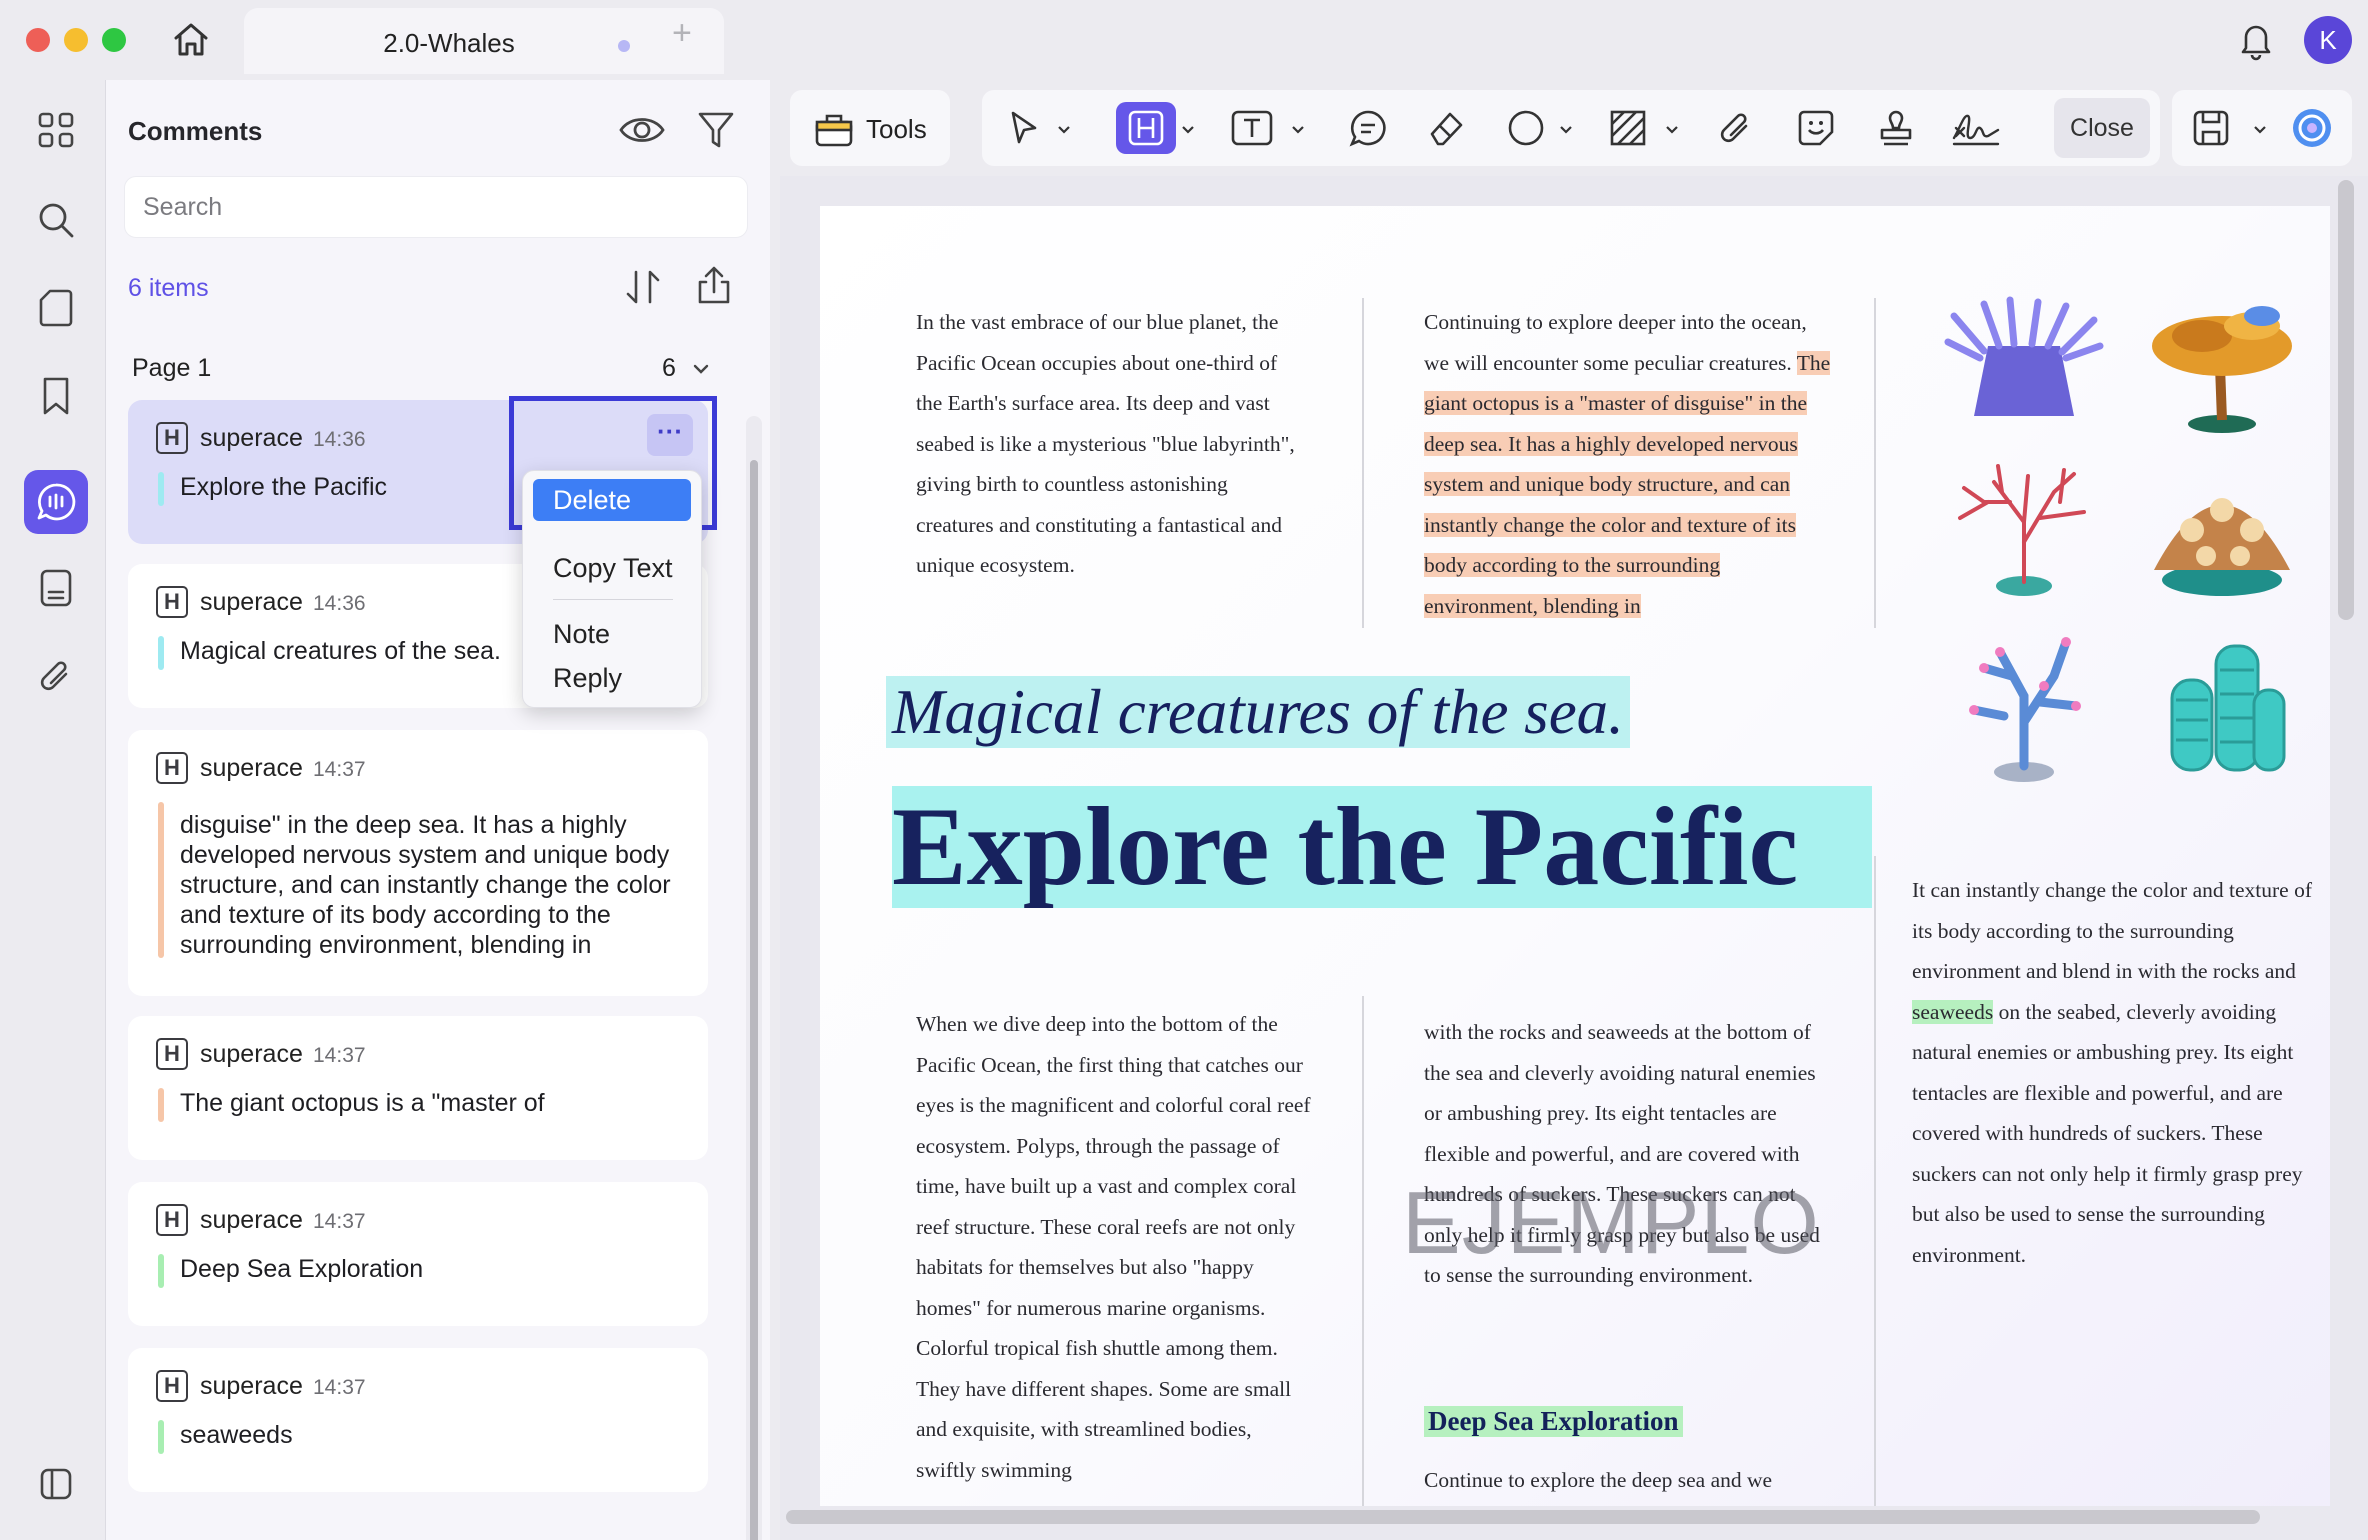  I want to click on annotation-toolbar, so click(1571, 128).